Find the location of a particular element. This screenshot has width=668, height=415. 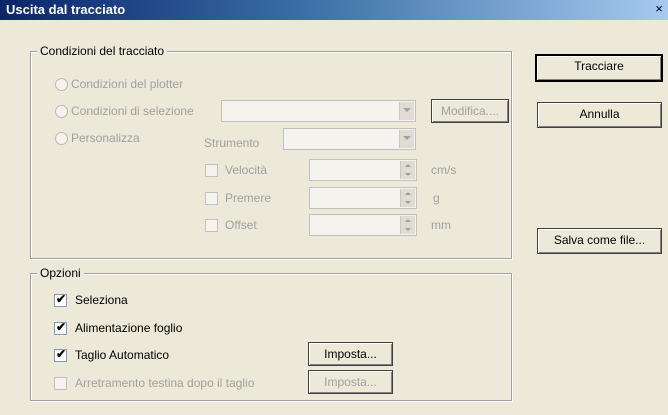

conditions-legend: Condizioni del tracciato is located at coordinates (102, 51).